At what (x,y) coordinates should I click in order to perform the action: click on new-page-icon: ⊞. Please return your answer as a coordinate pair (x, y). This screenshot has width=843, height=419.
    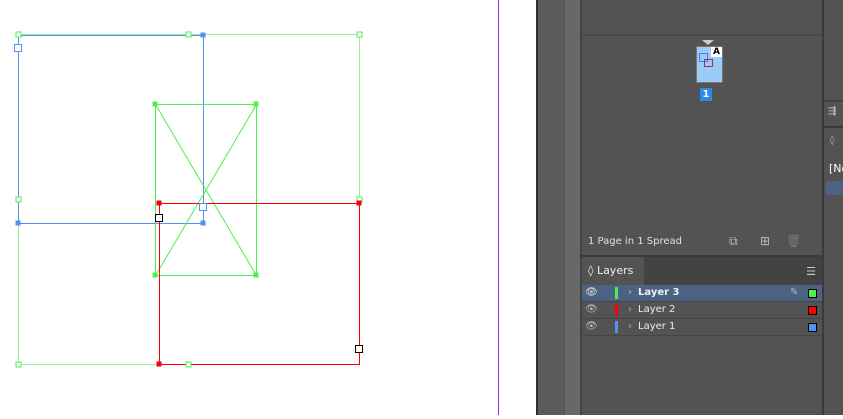
    Looking at the image, I should click on (765, 241).